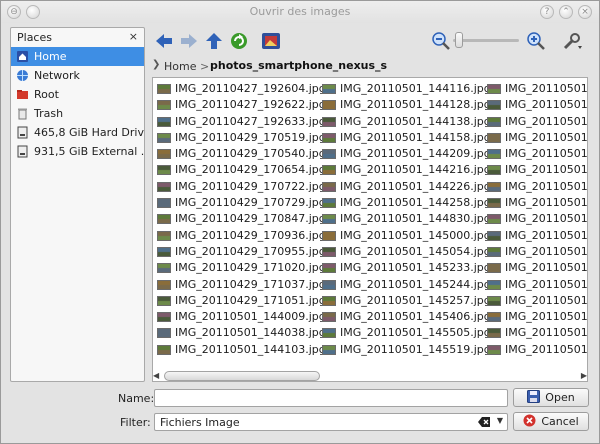 The height and width of the screenshot is (444, 600). I want to click on place-item-network: Network, so click(77, 75).